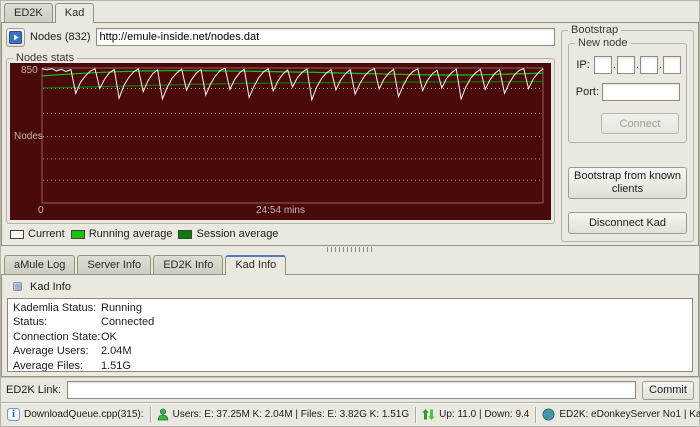 The image size is (700, 427). I want to click on new-node-frame: New node IP: ... Port: Connect, so click(627, 90).